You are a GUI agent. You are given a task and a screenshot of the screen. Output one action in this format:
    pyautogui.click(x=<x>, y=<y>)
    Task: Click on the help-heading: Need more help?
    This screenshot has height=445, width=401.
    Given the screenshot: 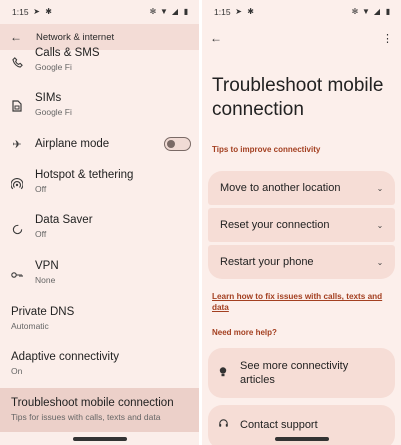 What is the action you would take?
    pyautogui.click(x=244, y=332)
    